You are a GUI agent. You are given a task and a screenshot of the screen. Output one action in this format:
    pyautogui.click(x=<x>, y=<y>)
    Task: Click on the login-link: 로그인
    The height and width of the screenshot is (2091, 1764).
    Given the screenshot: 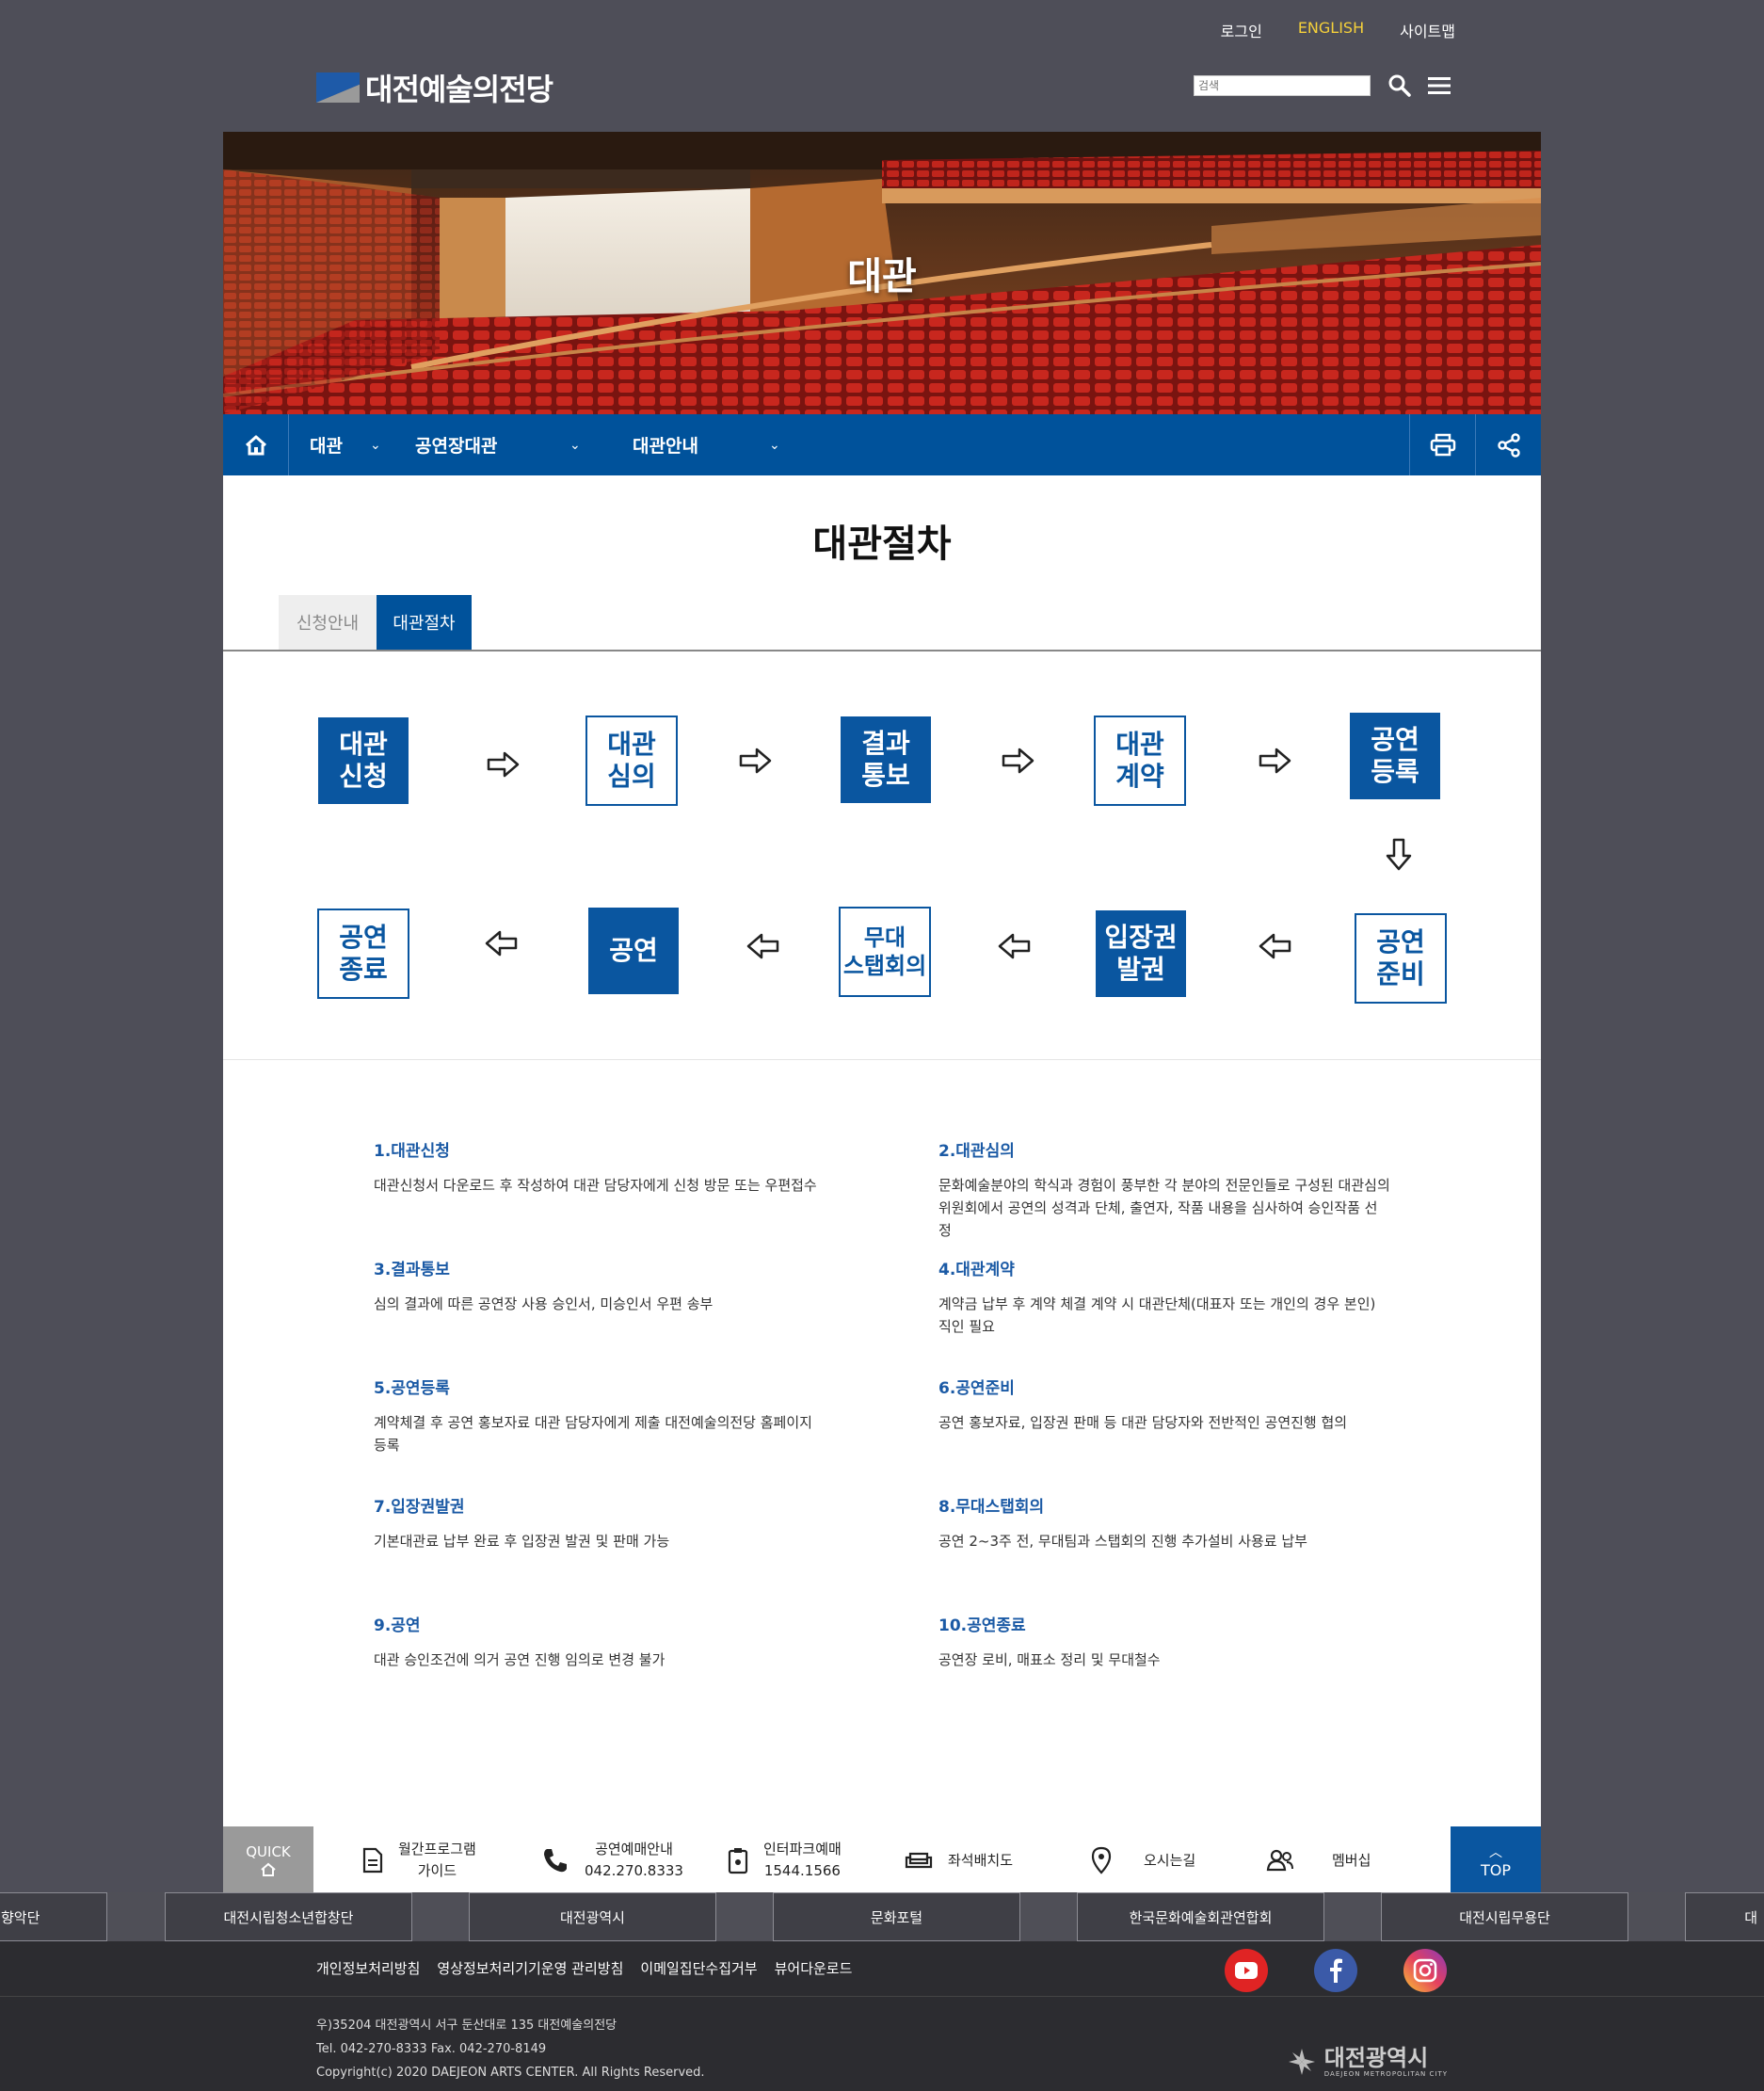 What is the action you would take?
    pyautogui.click(x=1241, y=30)
    